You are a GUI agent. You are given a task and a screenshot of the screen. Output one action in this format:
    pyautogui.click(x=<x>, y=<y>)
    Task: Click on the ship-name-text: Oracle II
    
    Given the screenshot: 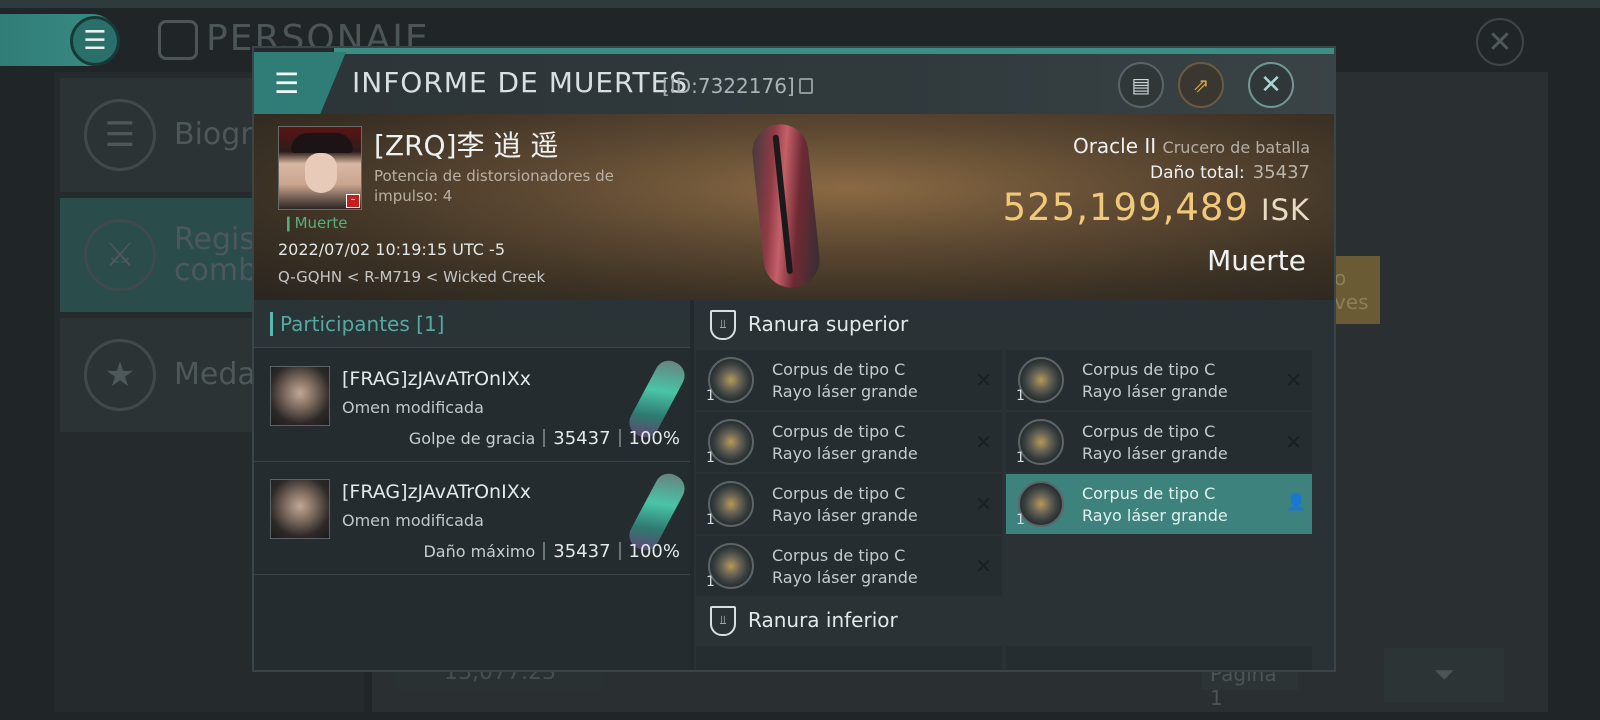 What is the action you would take?
    pyautogui.click(x=1114, y=146)
    